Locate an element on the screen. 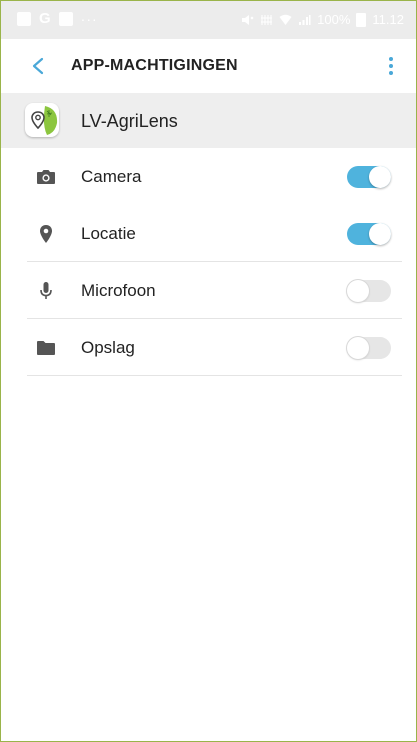  google-icon: G is located at coordinates (45, 18).